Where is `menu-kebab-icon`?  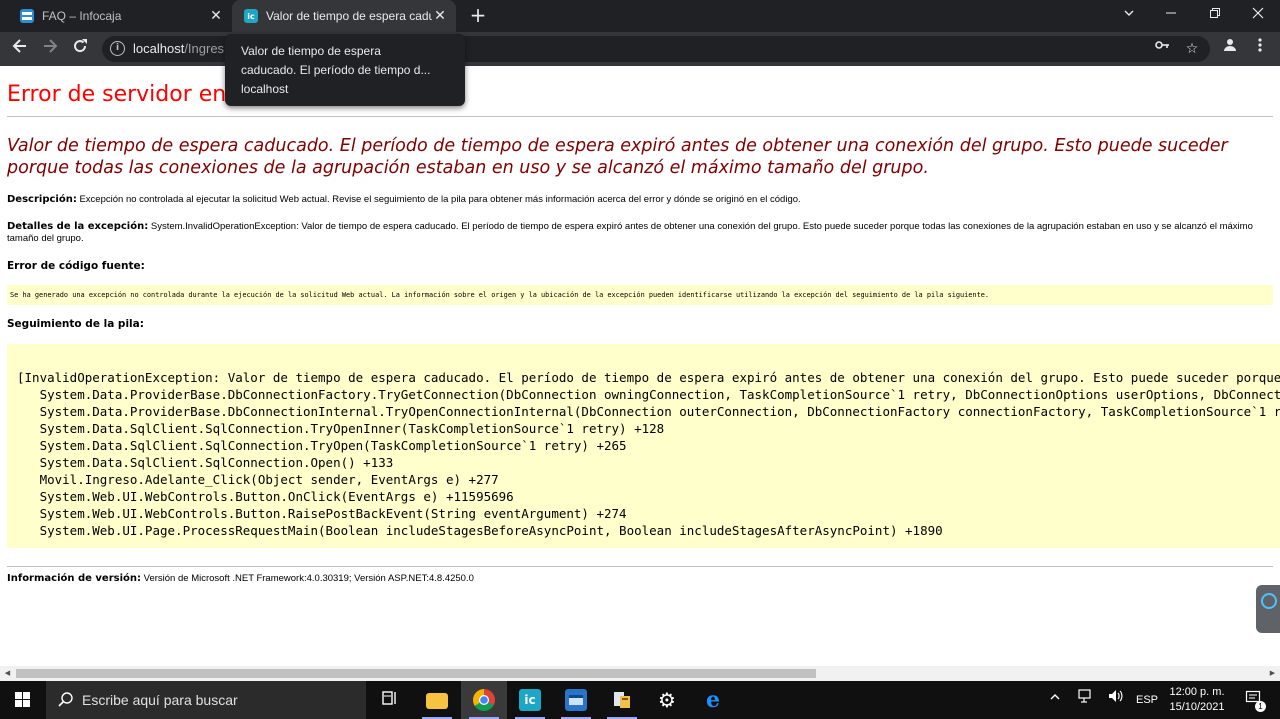
menu-kebab-icon is located at coordinates (1260, 49).